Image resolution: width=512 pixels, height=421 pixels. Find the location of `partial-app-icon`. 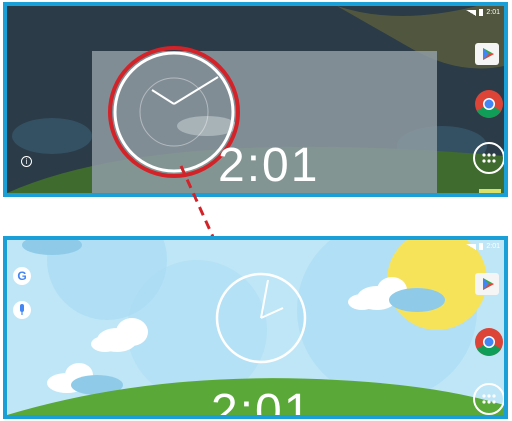

partial-app-icon is located at coordinates (490, 191).